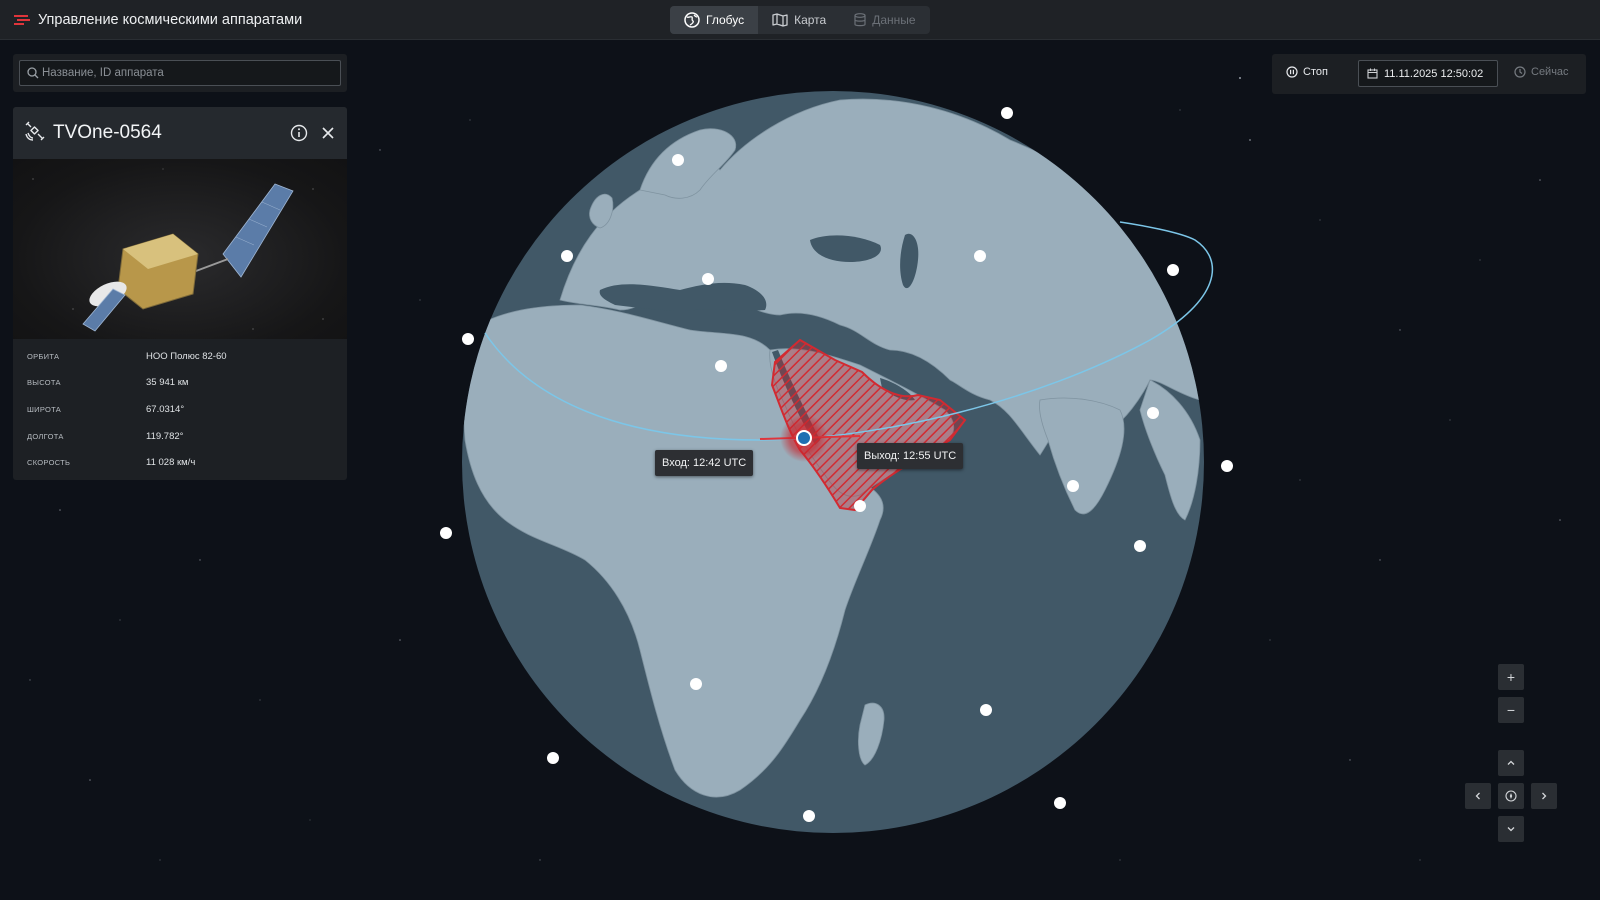 This screenshot has width=1600, height=900. I want to click on pan-right-button, so click(1544, 796).